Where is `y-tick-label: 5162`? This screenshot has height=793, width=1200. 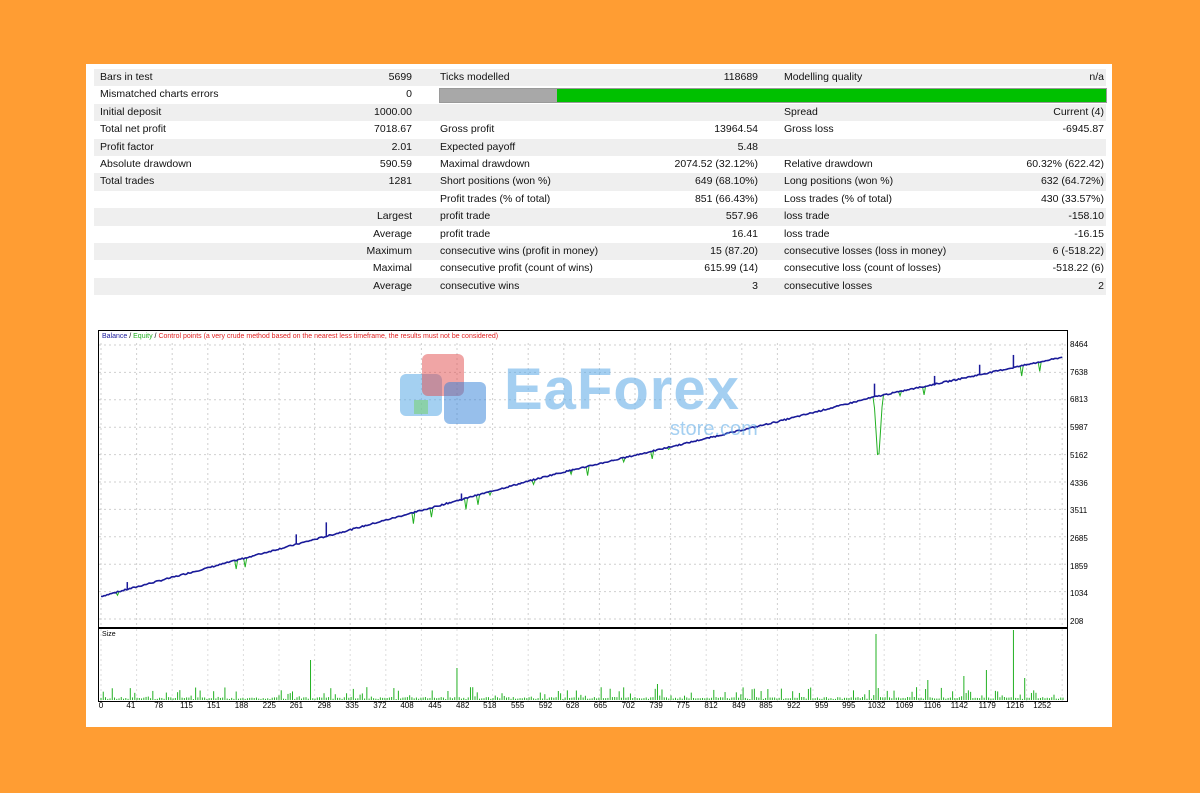
y-tick-label: 5162 is located at coordinates (1079, 455).